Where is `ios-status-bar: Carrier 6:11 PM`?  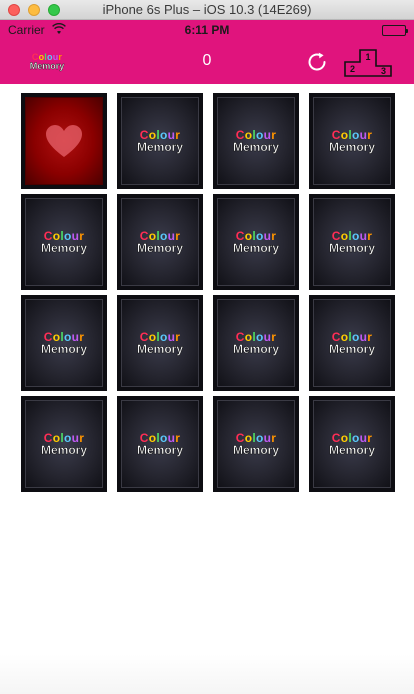
ios-status-bar: Carrier 6:11 PM is located at coordinates (207, 30).